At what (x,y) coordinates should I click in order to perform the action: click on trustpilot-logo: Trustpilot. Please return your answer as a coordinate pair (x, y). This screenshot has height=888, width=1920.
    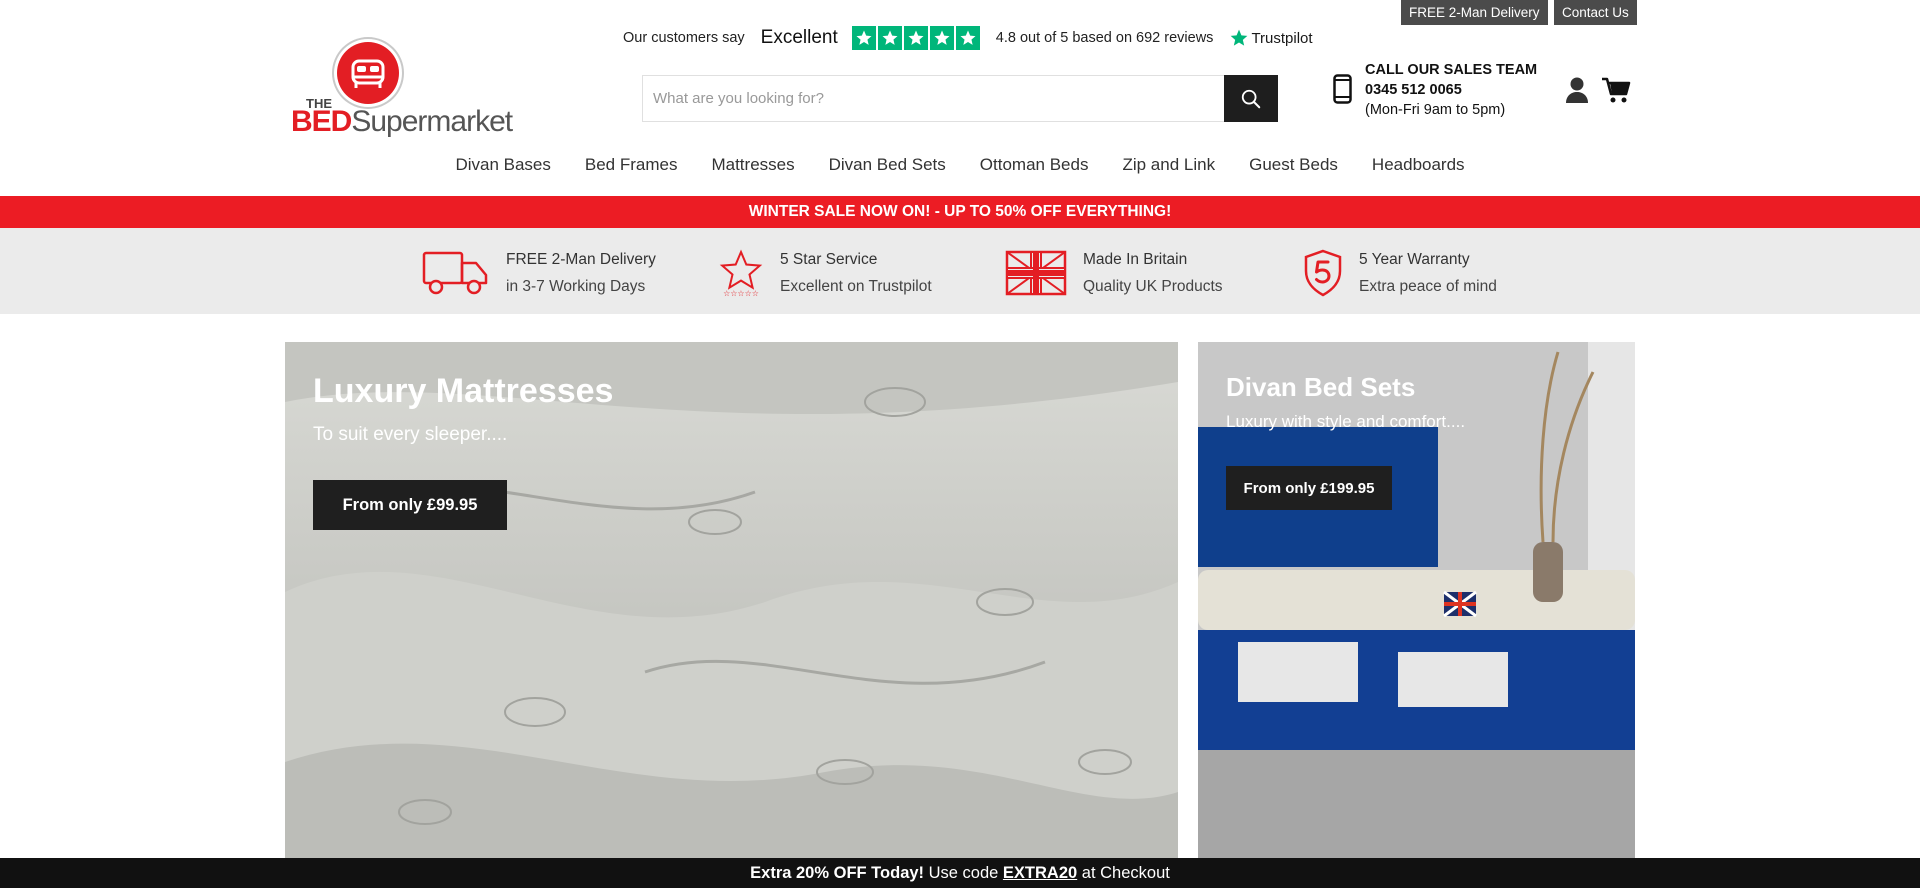
    Looking at the image, I should click on (1271, 38).